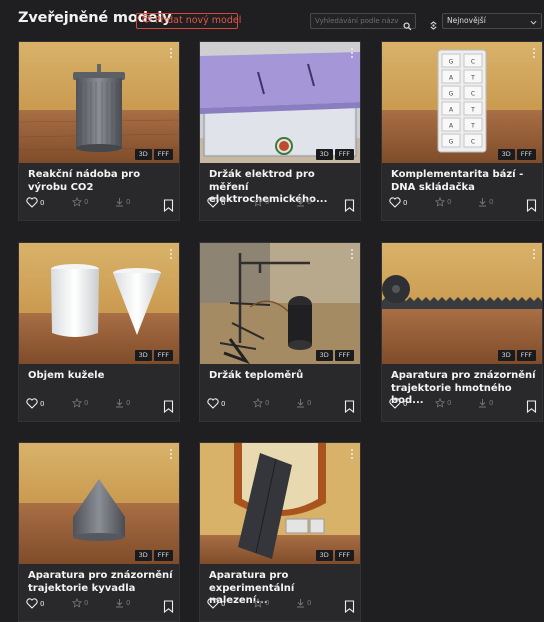 The width and height of the screenshot is (544, 622). What do you see at coordinates (188, 21) in the screenshot?
I see `add-model-button: Přidat nový model` at bounding box center [188, 21].